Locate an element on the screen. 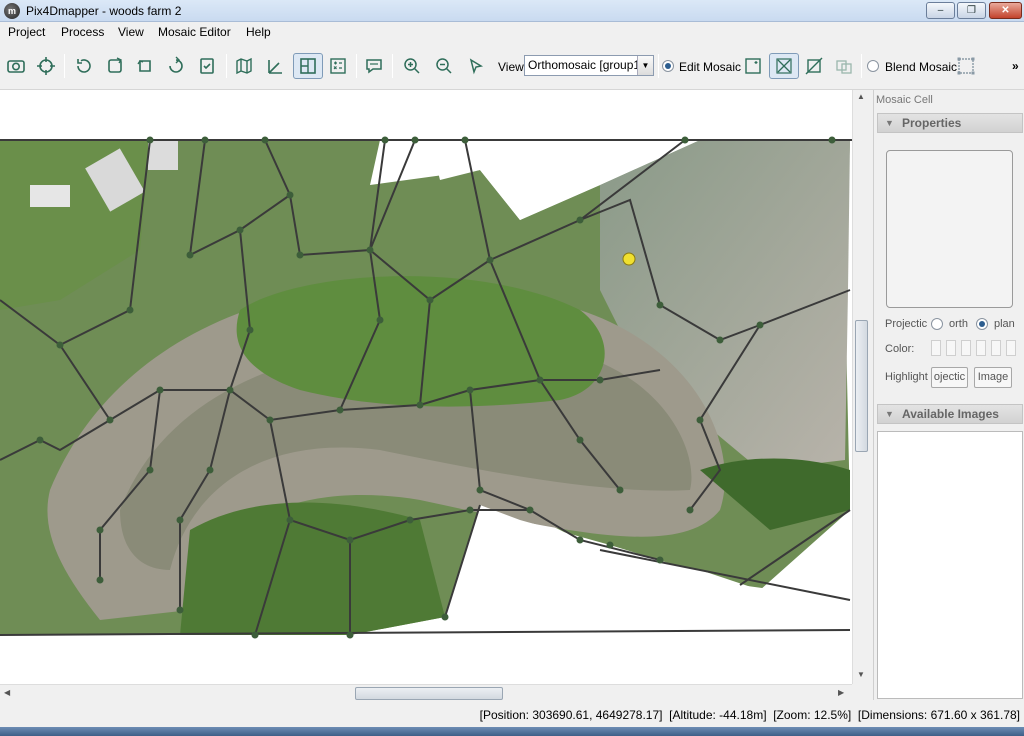 This screenshot has width=1024, height=736. process-step3-icon is located at coordinates (176, 66).